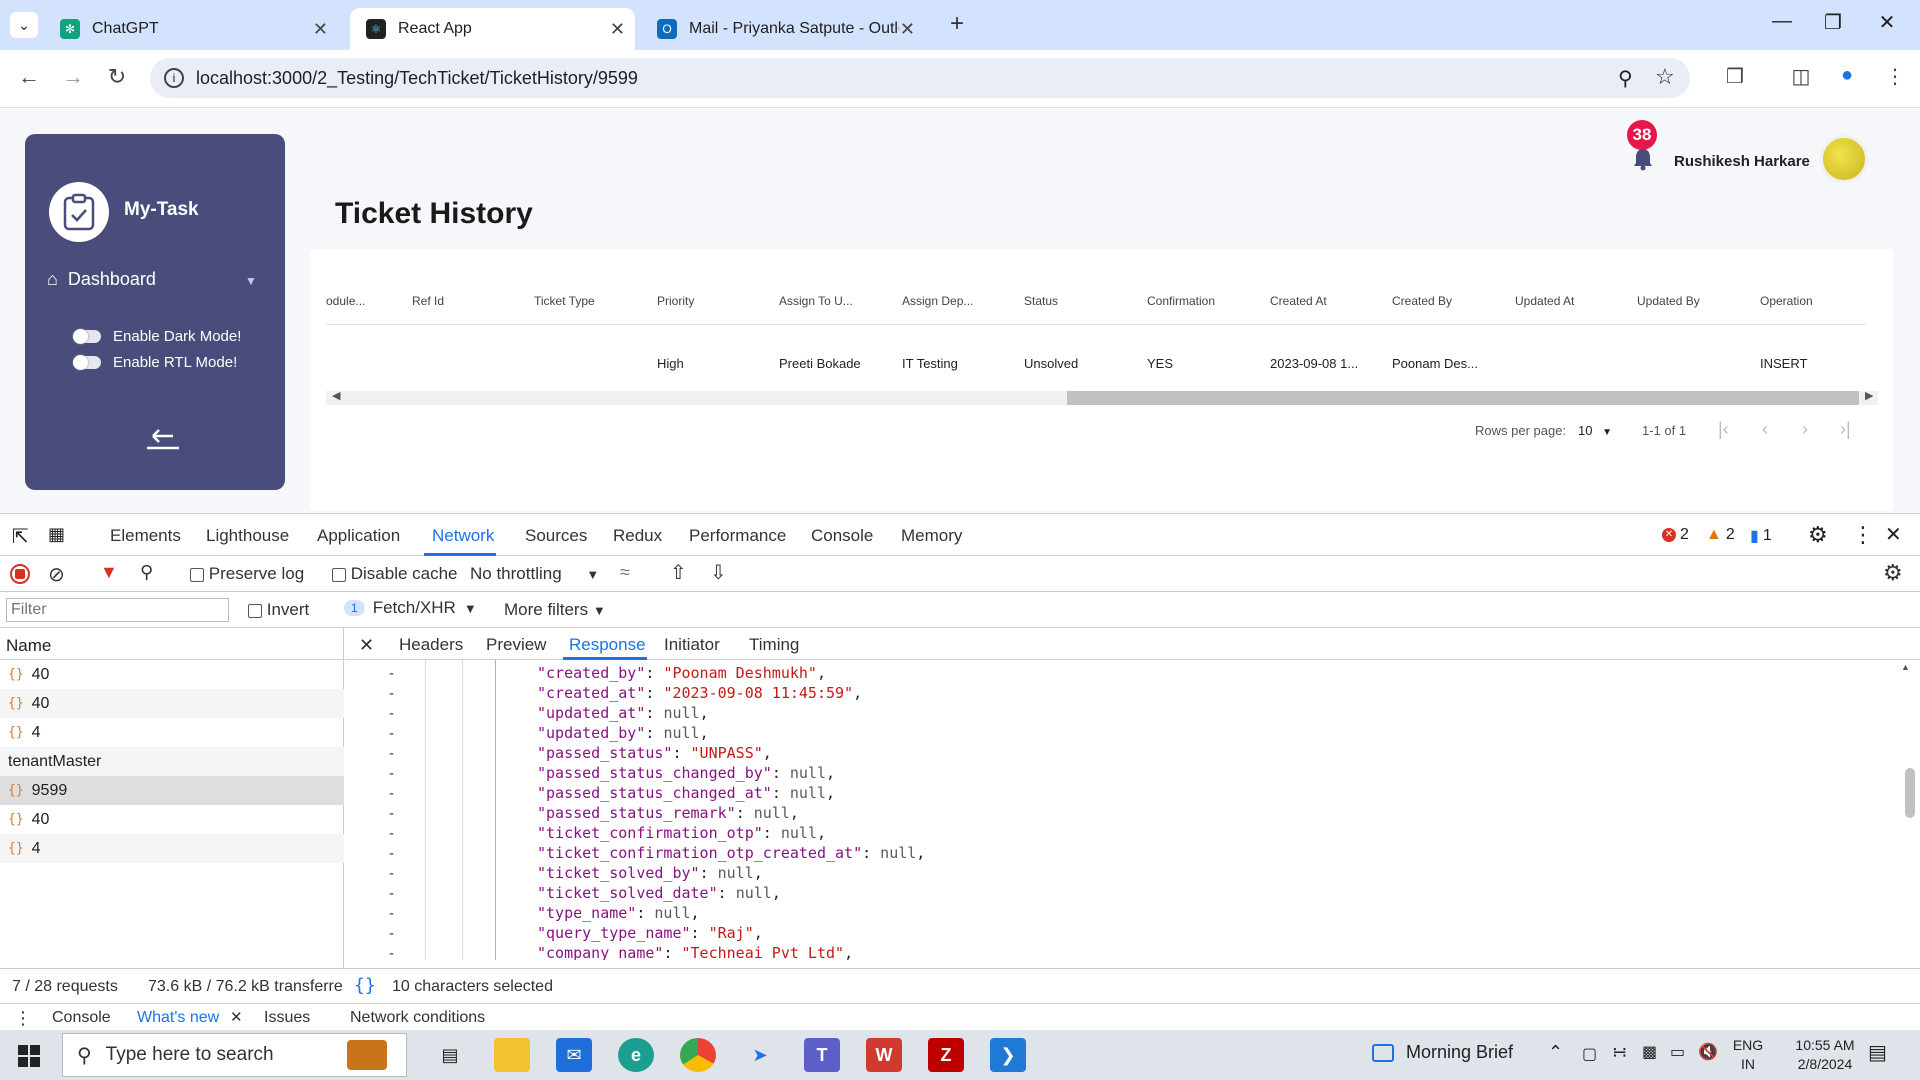  I want to click on column-header: Ref Id, so click(428, 301).